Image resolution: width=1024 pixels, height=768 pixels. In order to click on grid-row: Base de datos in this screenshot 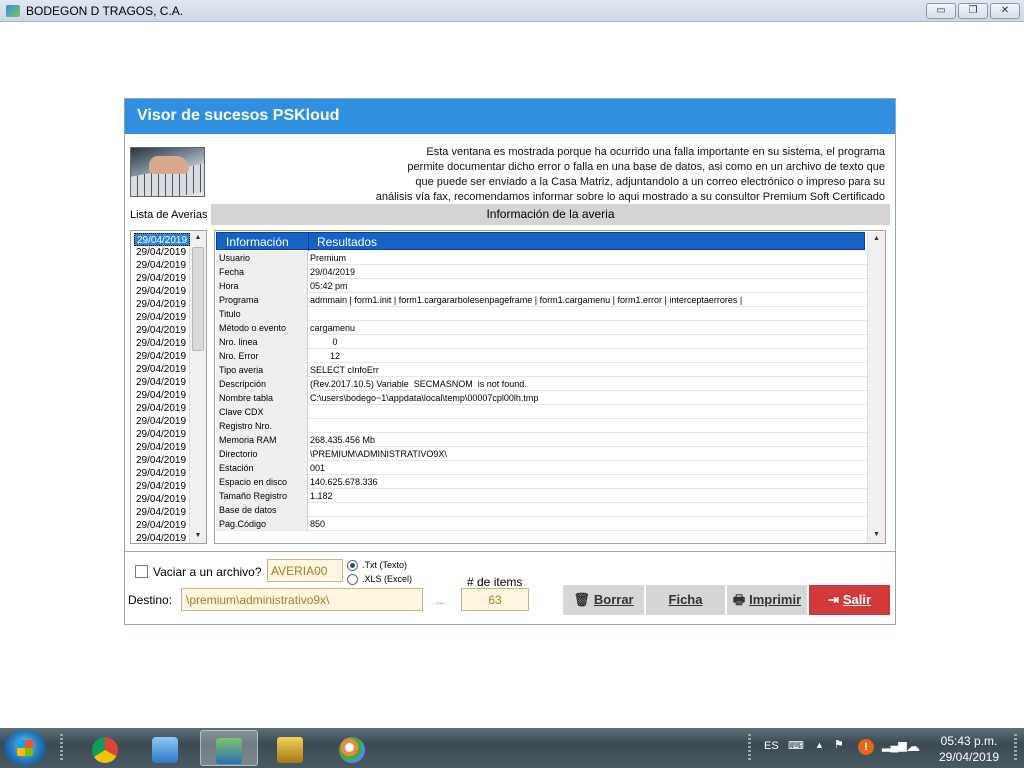, I will do `click(541, 510)`.